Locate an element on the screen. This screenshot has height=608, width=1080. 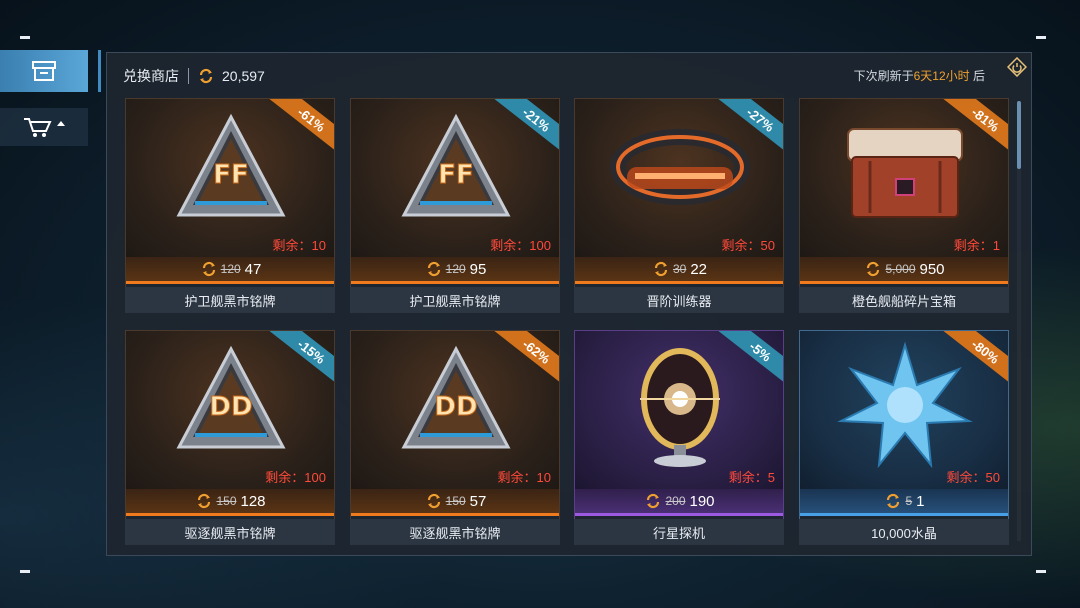
refresh-prefix: 下次刷新于 is located at coordinates (883, 76).